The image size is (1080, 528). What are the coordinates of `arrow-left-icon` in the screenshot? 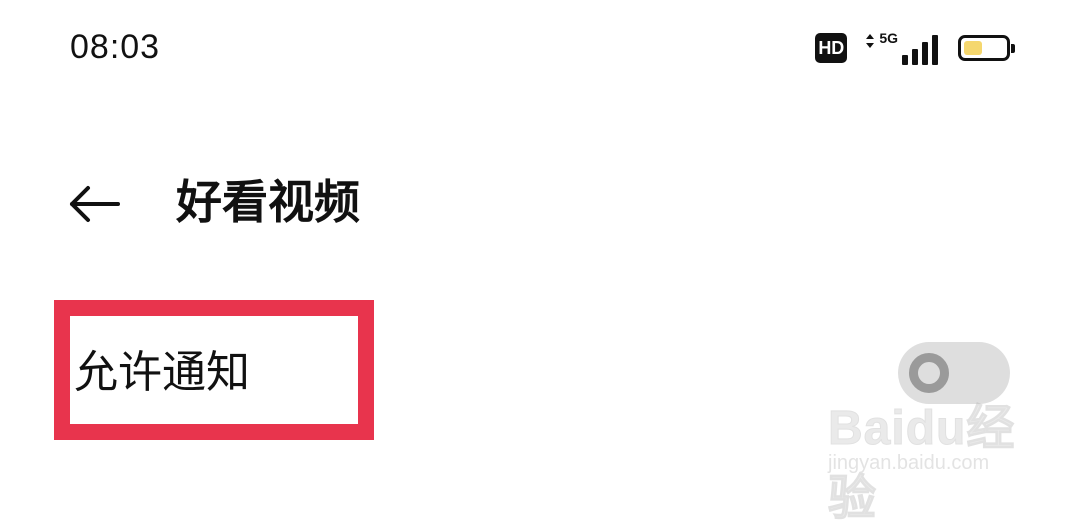 It's located at (95, 204).